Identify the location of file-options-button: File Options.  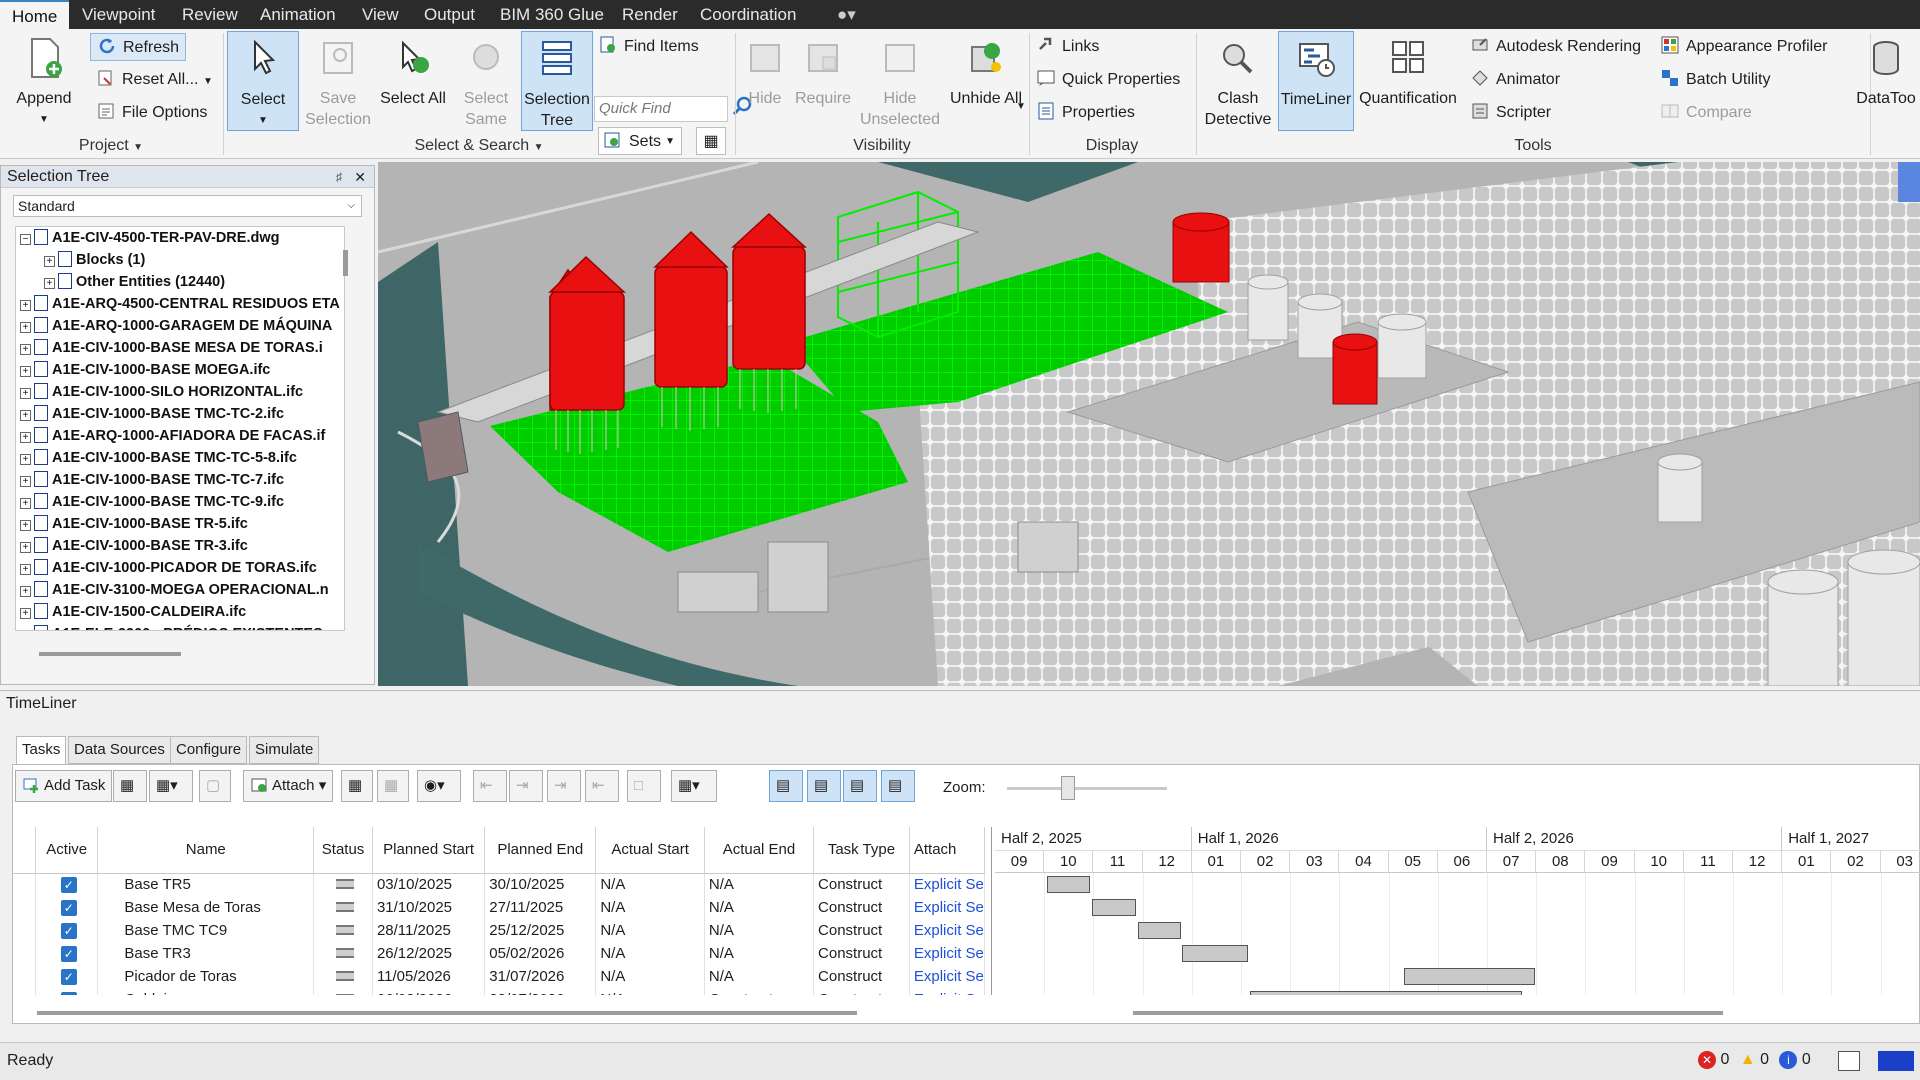
(151, 113).